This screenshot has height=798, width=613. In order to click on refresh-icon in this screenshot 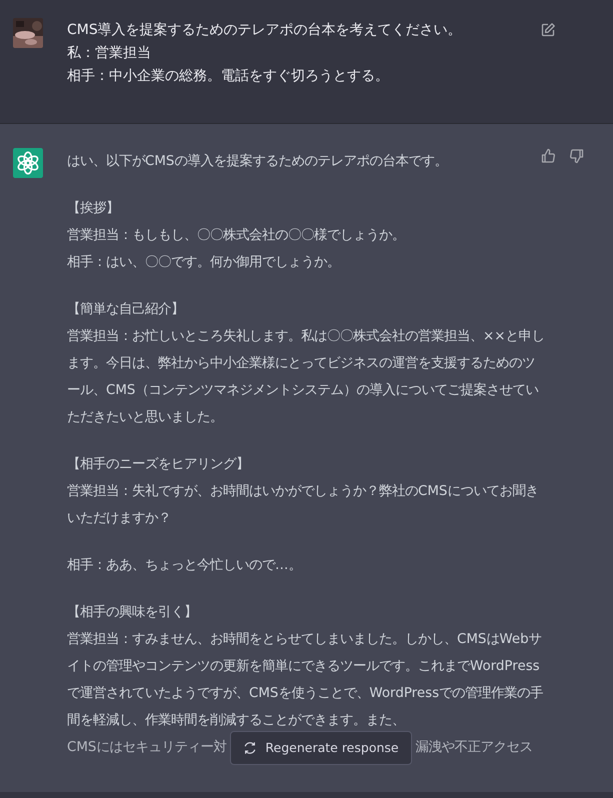, I will do `click(250, 747)`.